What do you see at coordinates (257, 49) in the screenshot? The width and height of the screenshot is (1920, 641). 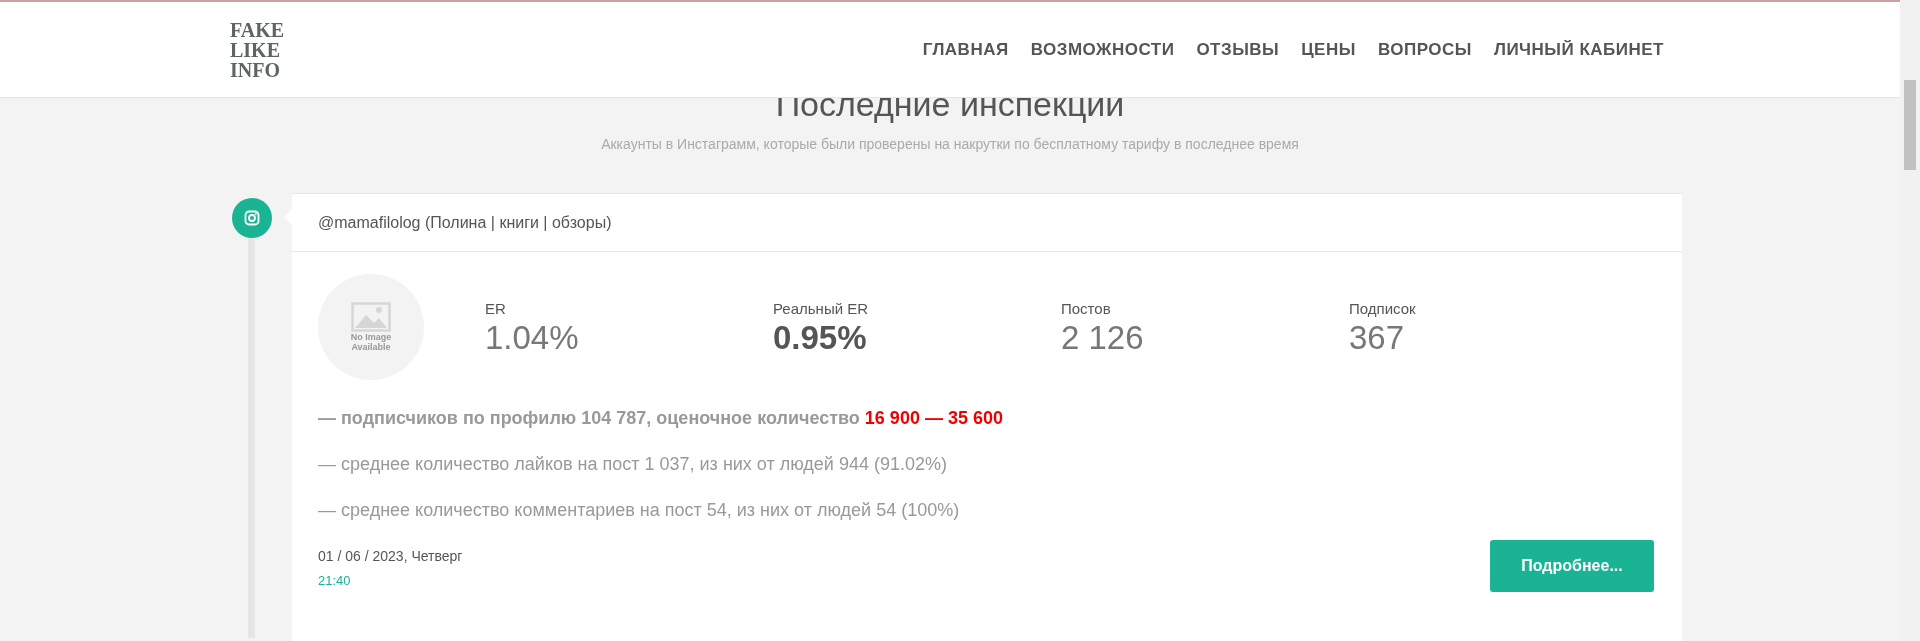 I see `logo-text: LIKE` at bounding box center [257, 49].